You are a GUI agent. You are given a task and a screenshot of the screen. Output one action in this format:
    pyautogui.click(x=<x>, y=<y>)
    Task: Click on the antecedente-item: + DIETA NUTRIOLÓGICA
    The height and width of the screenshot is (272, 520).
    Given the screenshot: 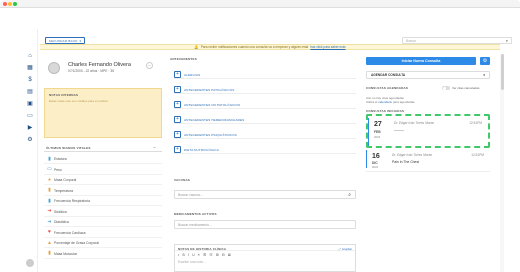 What is the action you would take?
    pyautogui.click(x=265, y=149)
    